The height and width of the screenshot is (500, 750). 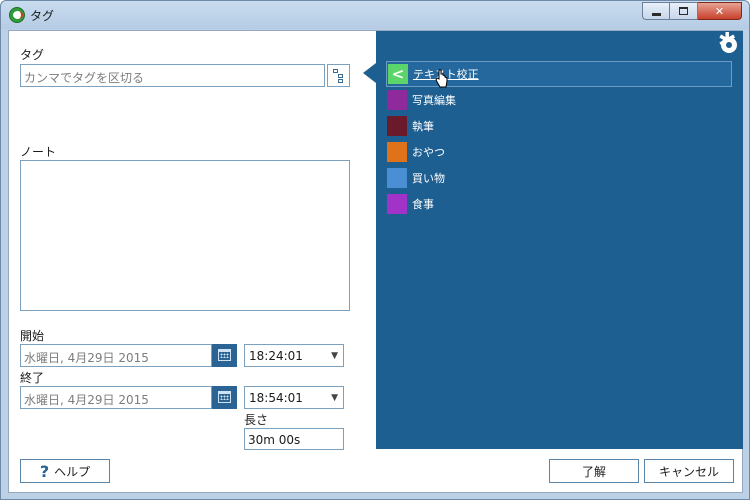 I want to click on end-date-picker-button, so click(x=224, y=397).